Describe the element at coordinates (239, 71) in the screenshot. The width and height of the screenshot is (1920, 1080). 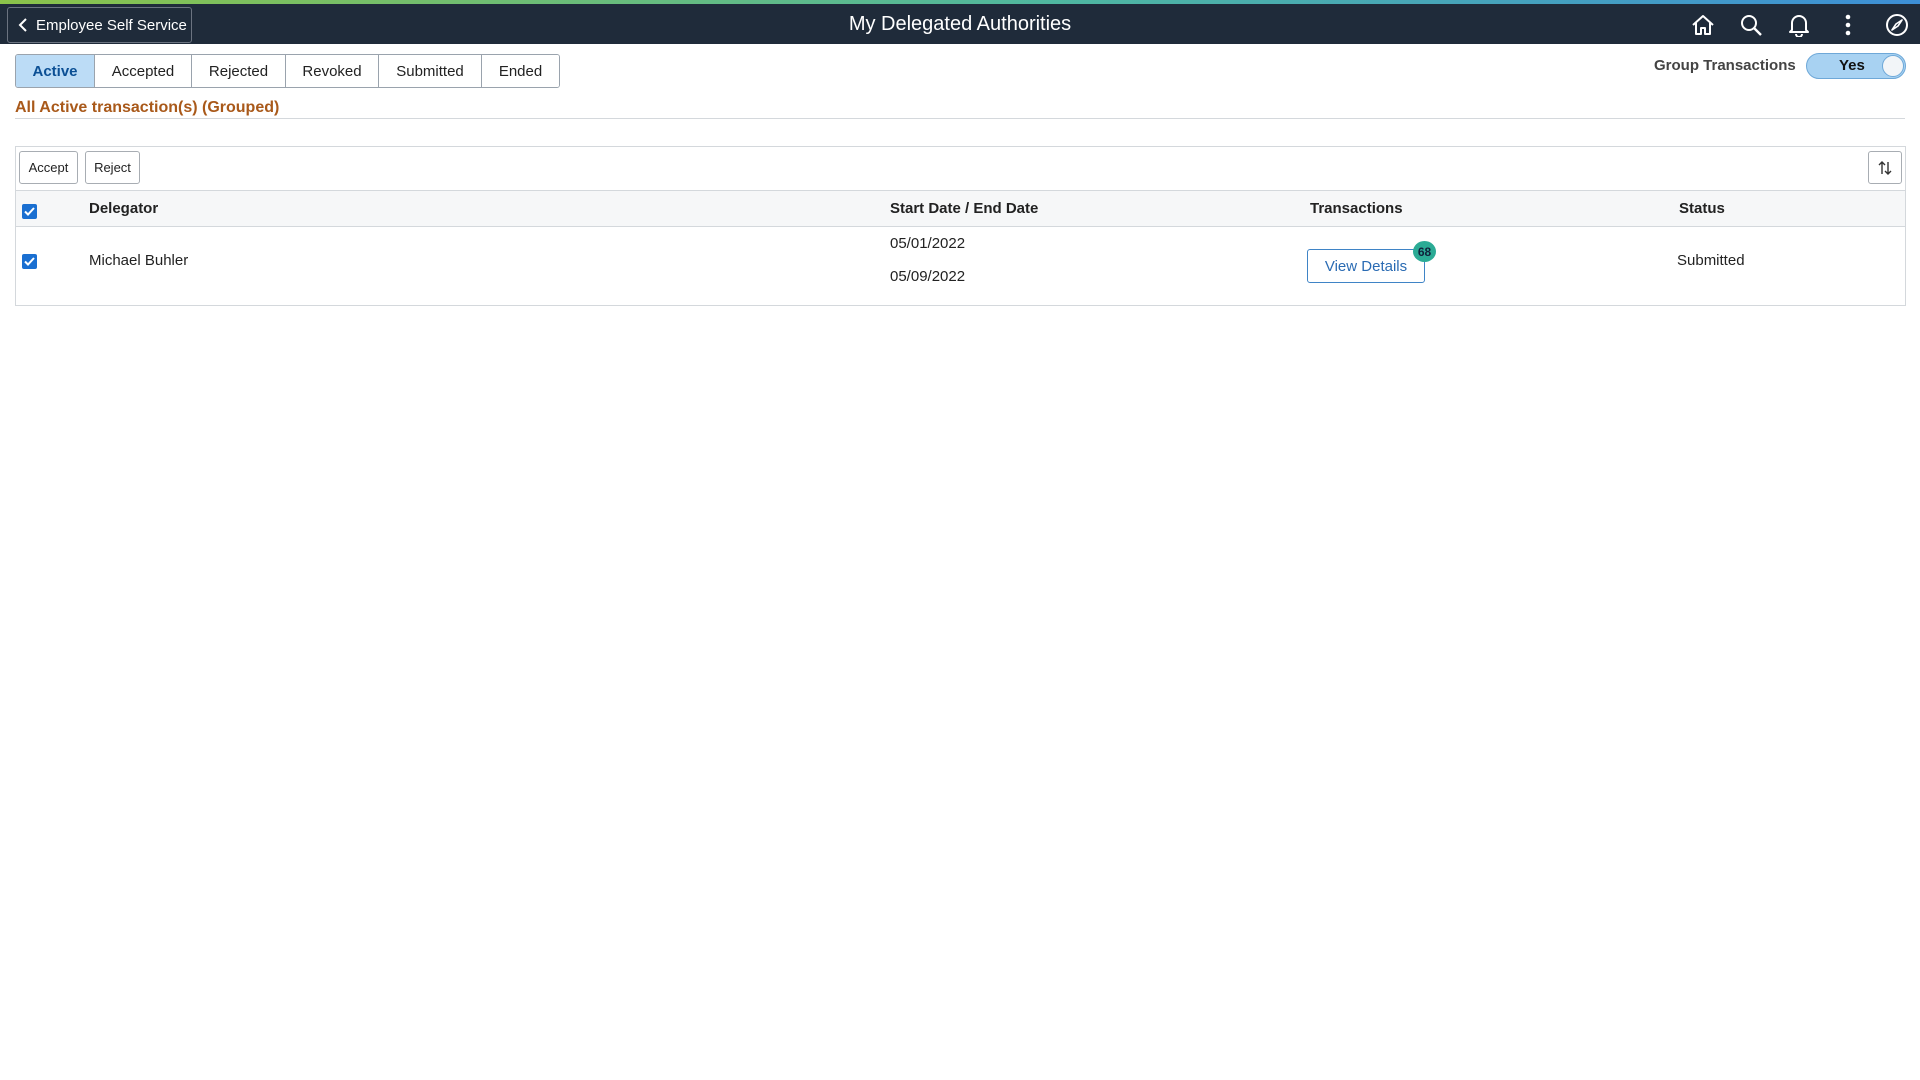
I see `tab-rejected: Rejected` at that location.